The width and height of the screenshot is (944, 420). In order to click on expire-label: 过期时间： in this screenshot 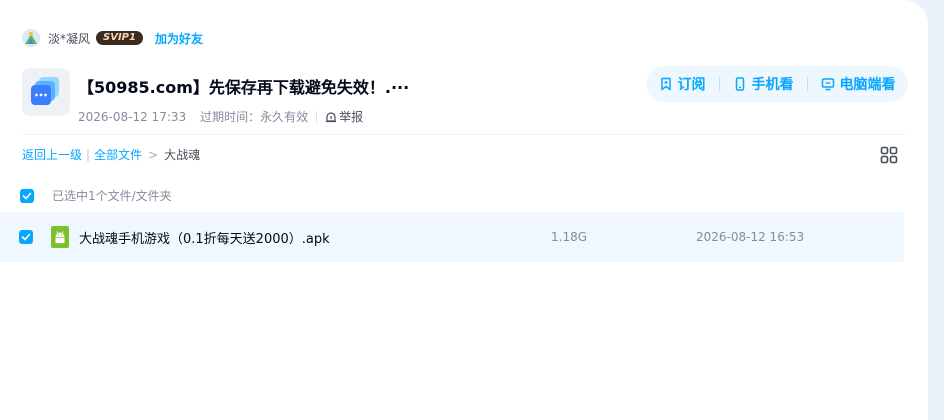, I will do `click(230, 117)`.